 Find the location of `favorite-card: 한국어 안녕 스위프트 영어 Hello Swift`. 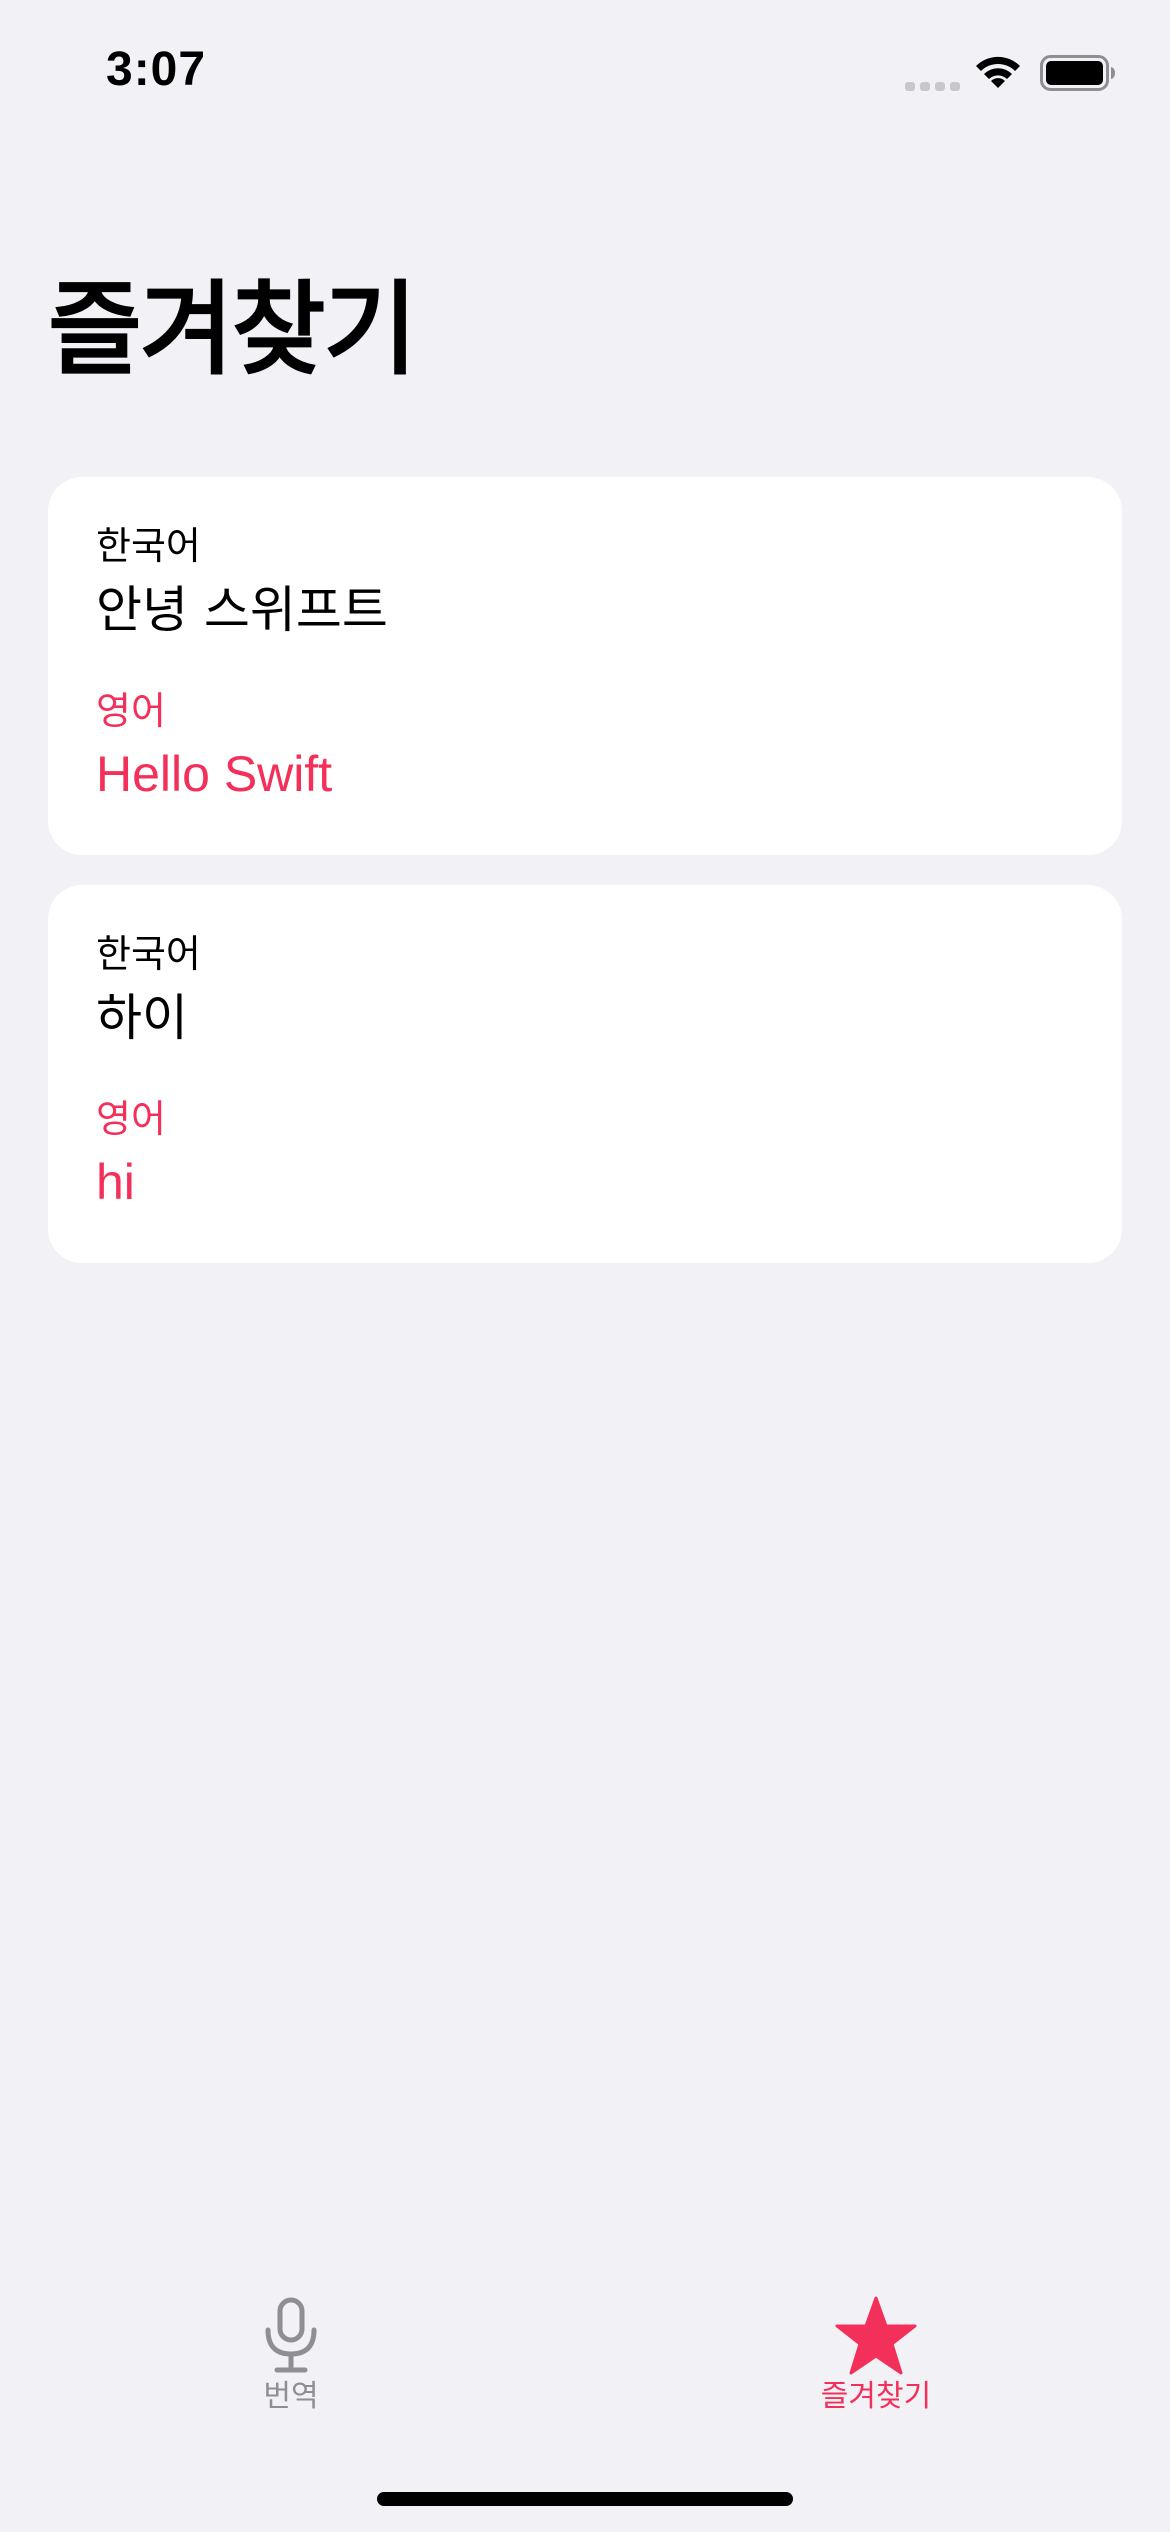

favorite-card: 한국어 안녕 스위프트 영어 Hello Swift is located at coordinates (585, 666).